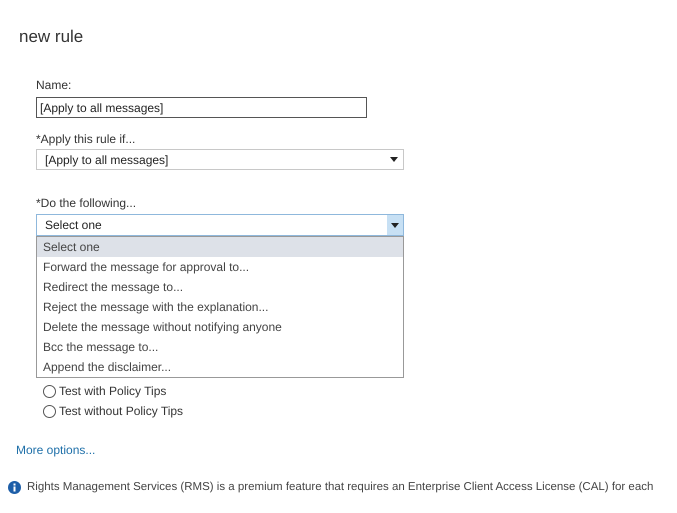  What do you see at coordinates (220, 247) in the screenshot?
I see `dropdown-option: Select one` at bounding box center [220, 247].